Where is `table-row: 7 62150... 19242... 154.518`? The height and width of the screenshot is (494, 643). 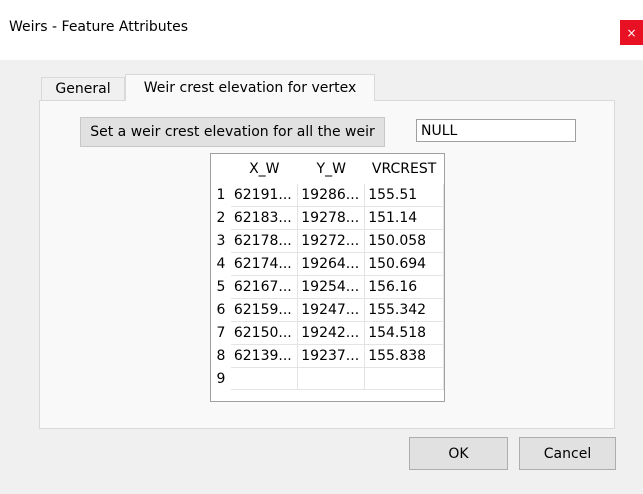 table-row: 7 62150... 19242... 154.518 is located at coordinates (327, 333).